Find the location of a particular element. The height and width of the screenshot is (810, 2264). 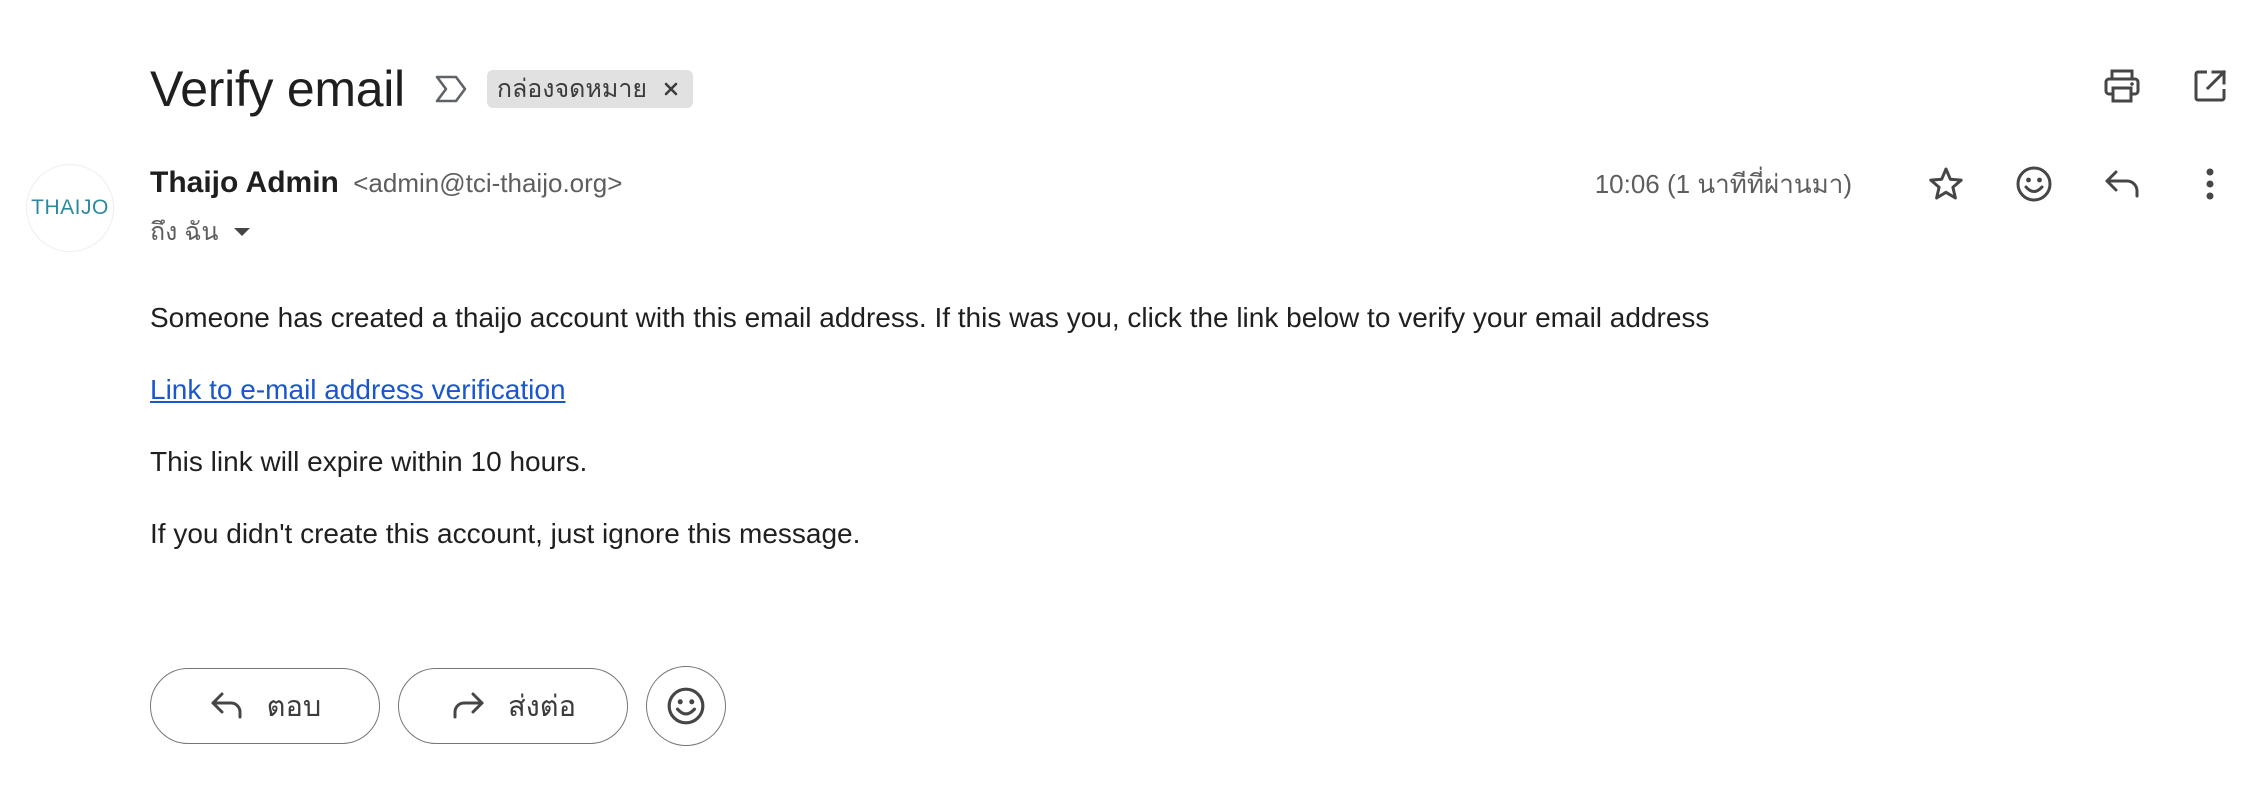

chevron-down-icon is located at coordinates (242, 232).